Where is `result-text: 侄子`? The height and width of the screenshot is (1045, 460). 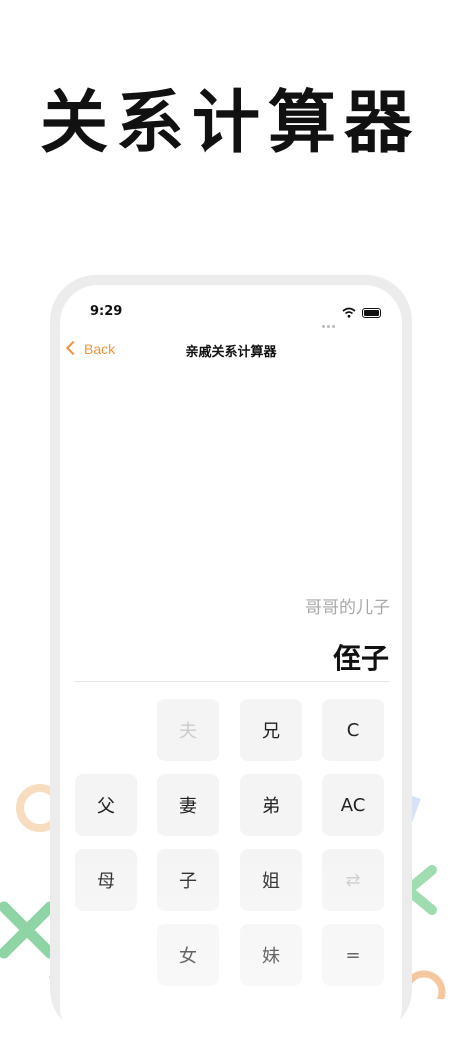
result-text: 侄子 is located at coordinates (360, 658).